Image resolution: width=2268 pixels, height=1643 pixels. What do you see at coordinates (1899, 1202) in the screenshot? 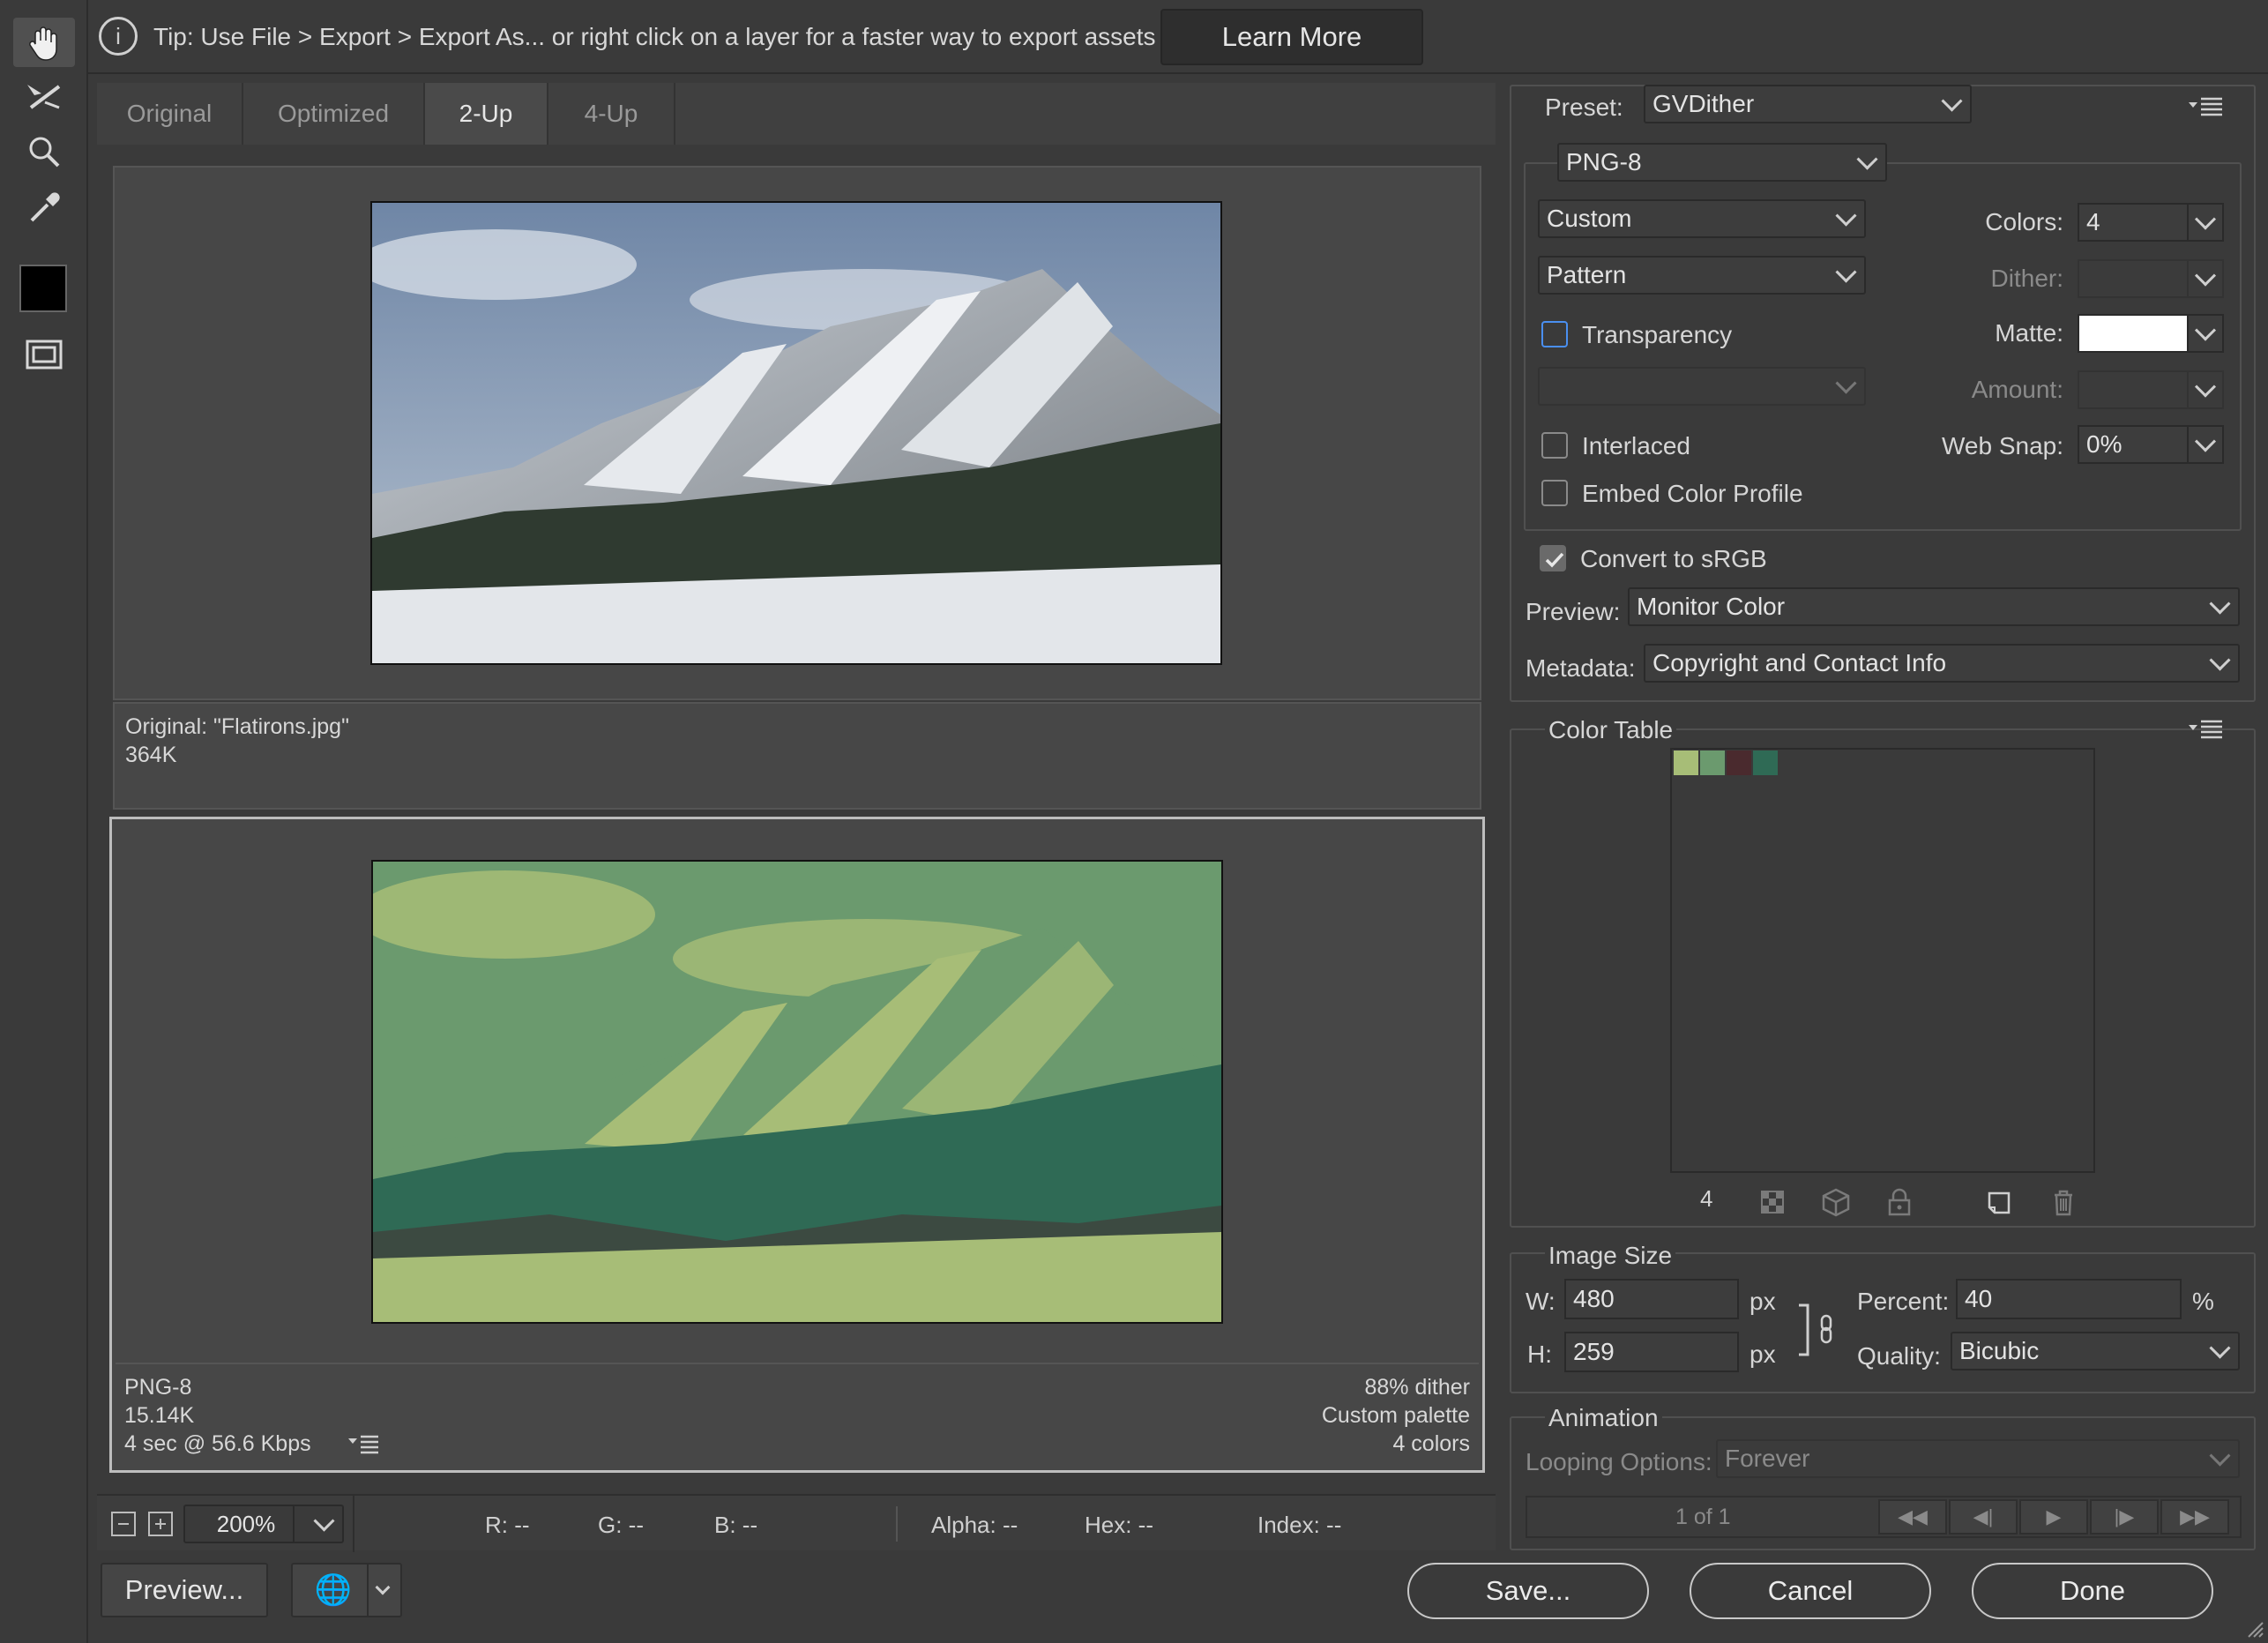
I see `lock-color-icon` at bounding box center [1899, 1202].